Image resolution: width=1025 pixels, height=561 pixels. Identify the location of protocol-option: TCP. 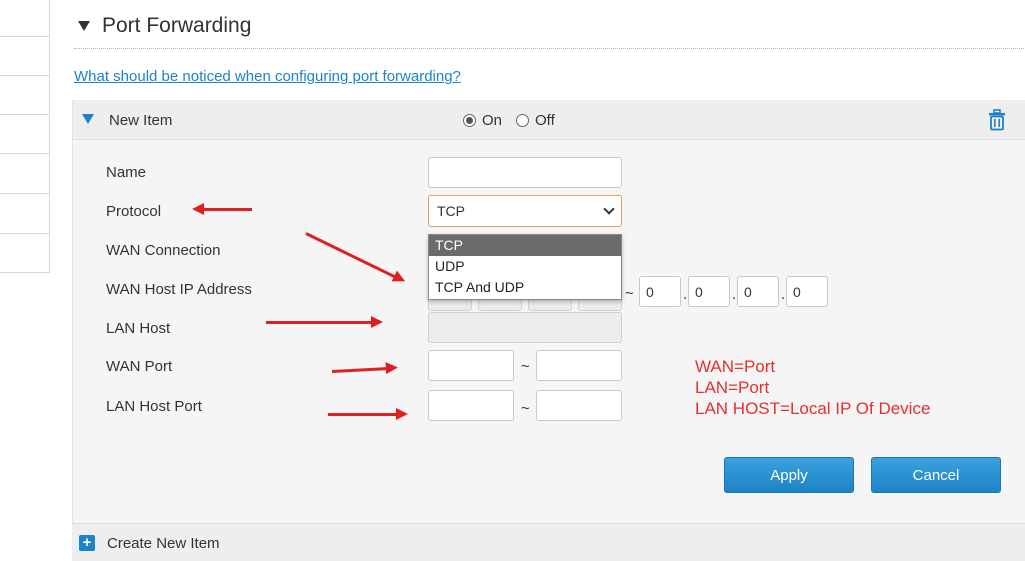
(525, 245).